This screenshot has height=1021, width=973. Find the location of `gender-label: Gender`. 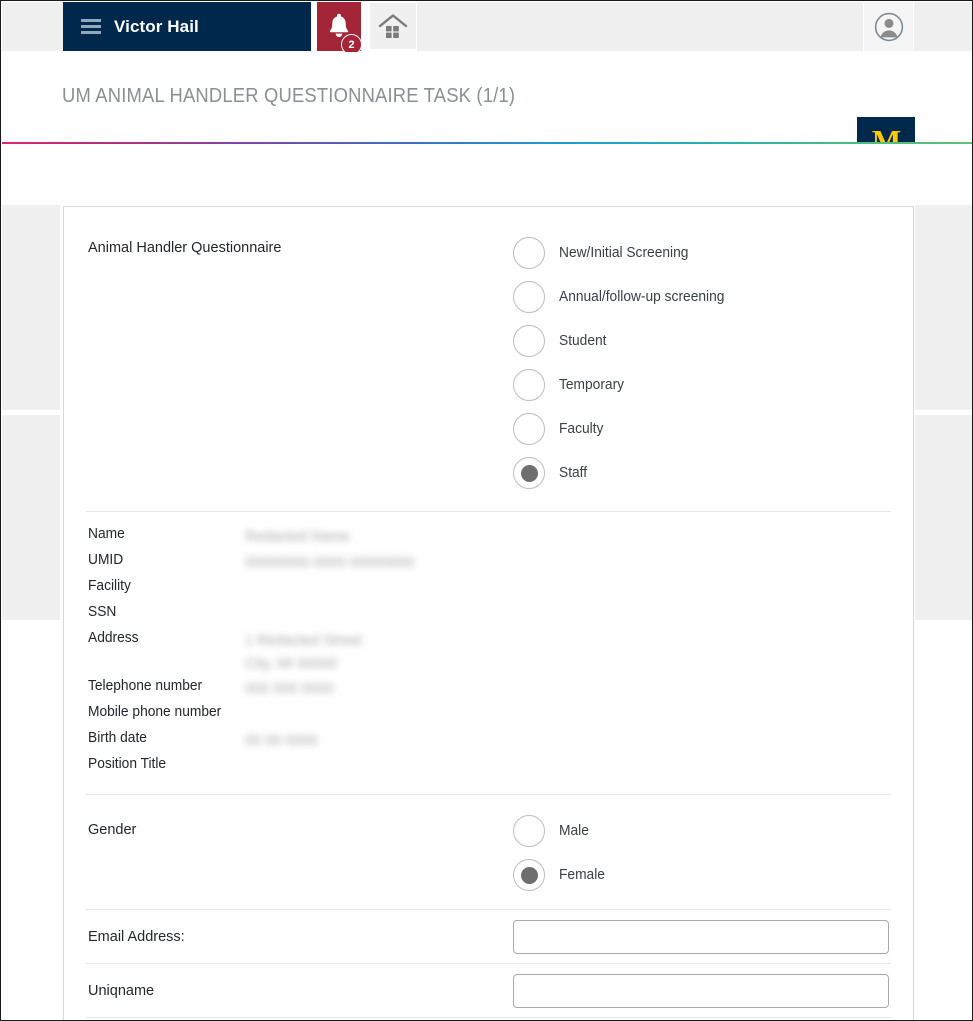

gender-label: Gender is located at coordinates (112, 830).